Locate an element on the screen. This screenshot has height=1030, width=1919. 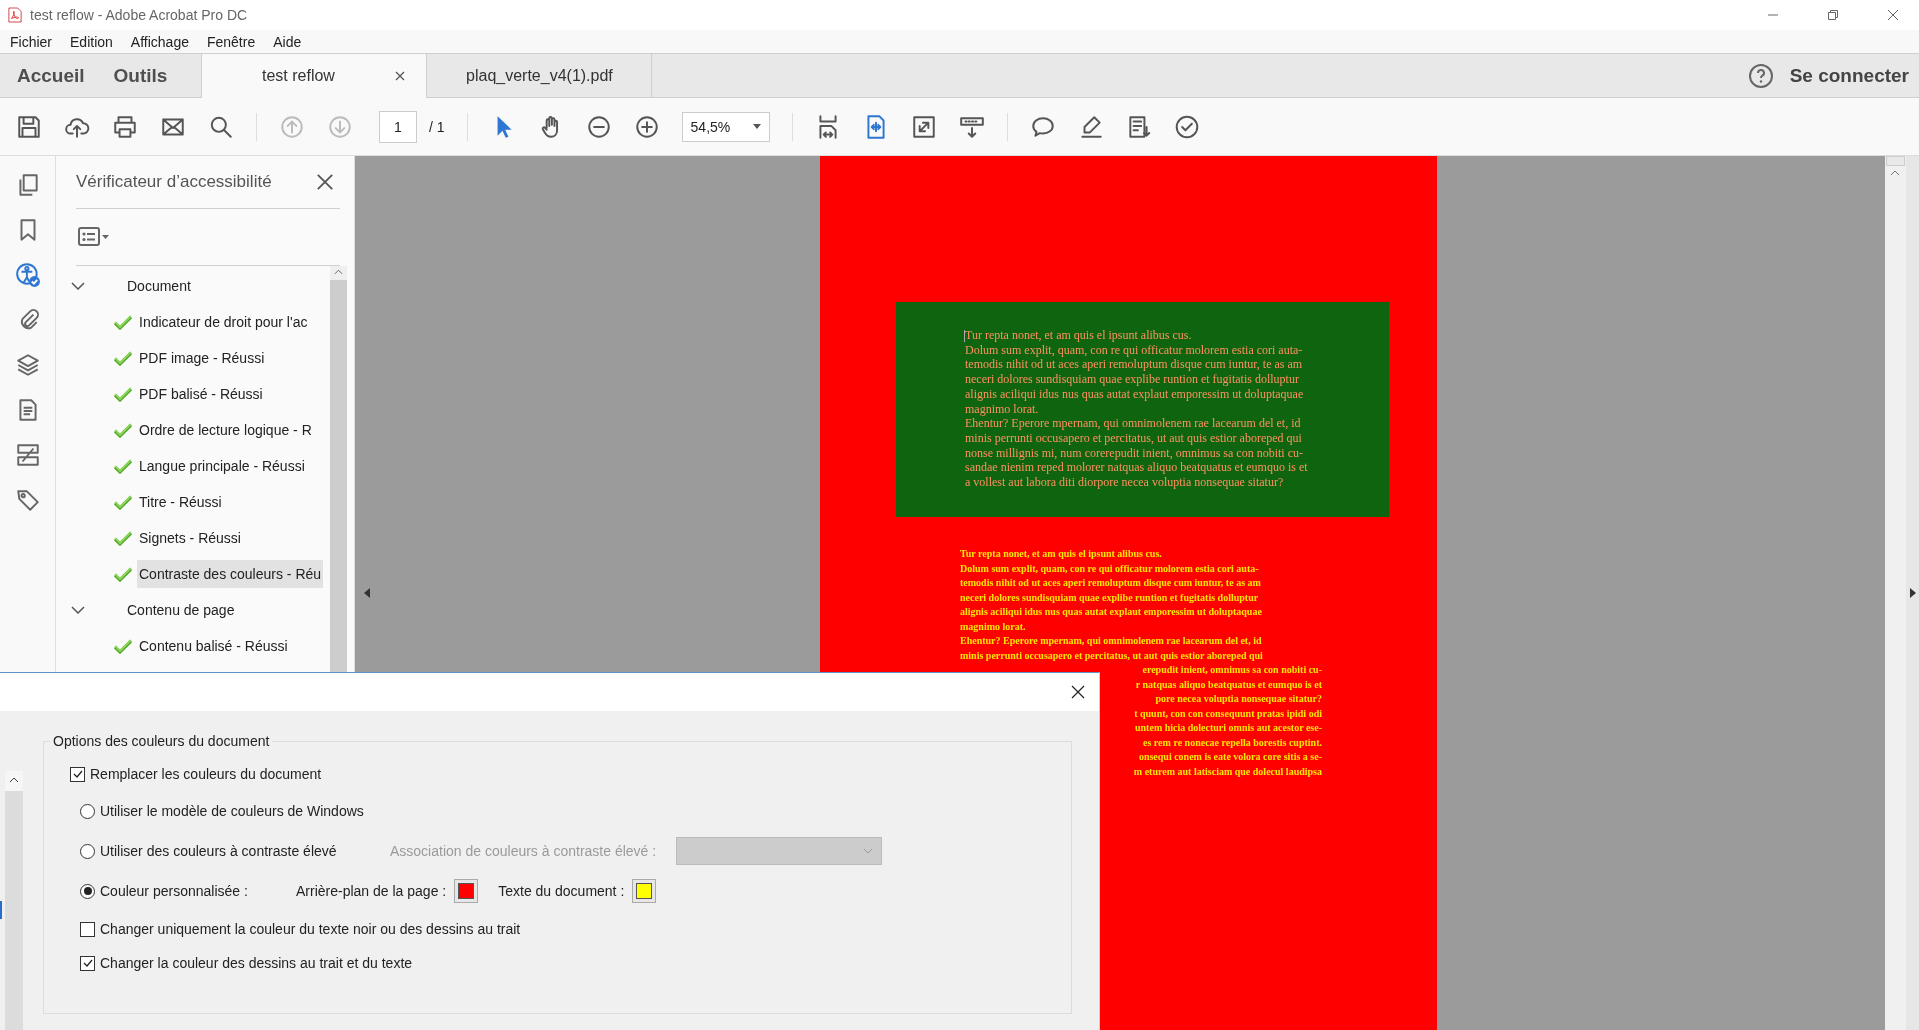
pdf-file-icon is located at coordinates (15, 15).